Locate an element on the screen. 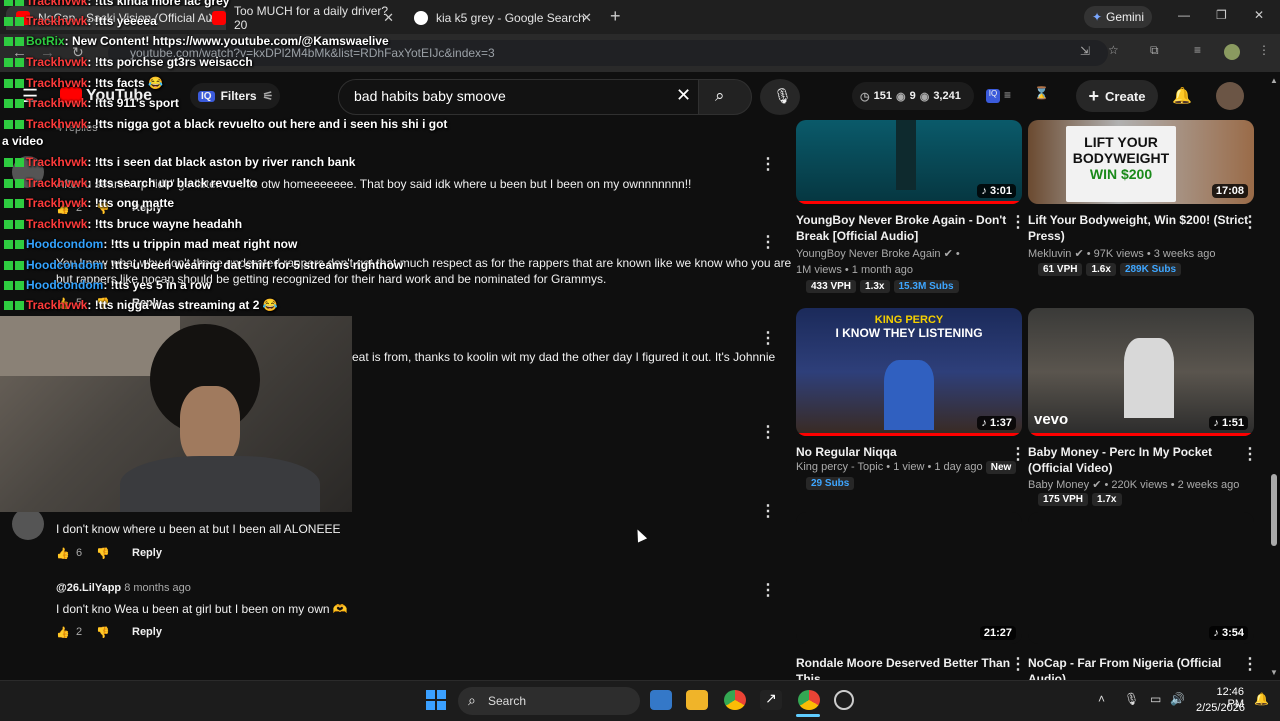 The image size is (1280, 721). search-input-value: bad habits baby smoove is located at coordinates (430, 96).